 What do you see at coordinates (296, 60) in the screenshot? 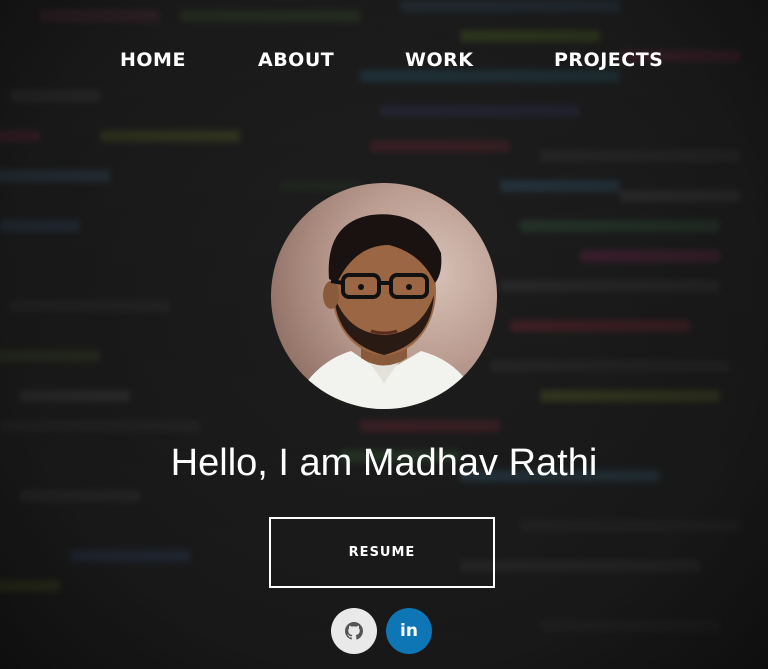
I see `nav-item-about: ABOUT` at bounding box center [296, 60].